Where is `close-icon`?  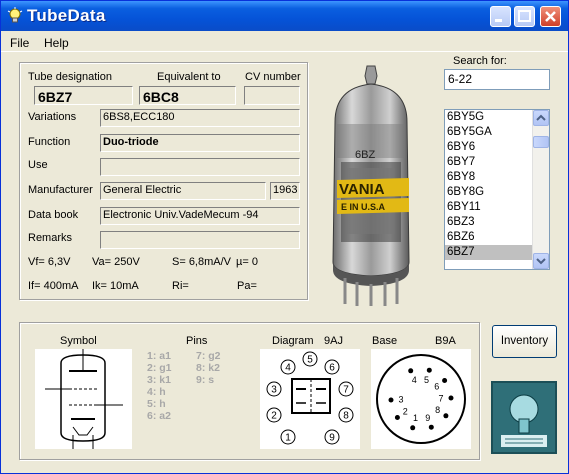 close-icon is located at coordinates (550, 16).